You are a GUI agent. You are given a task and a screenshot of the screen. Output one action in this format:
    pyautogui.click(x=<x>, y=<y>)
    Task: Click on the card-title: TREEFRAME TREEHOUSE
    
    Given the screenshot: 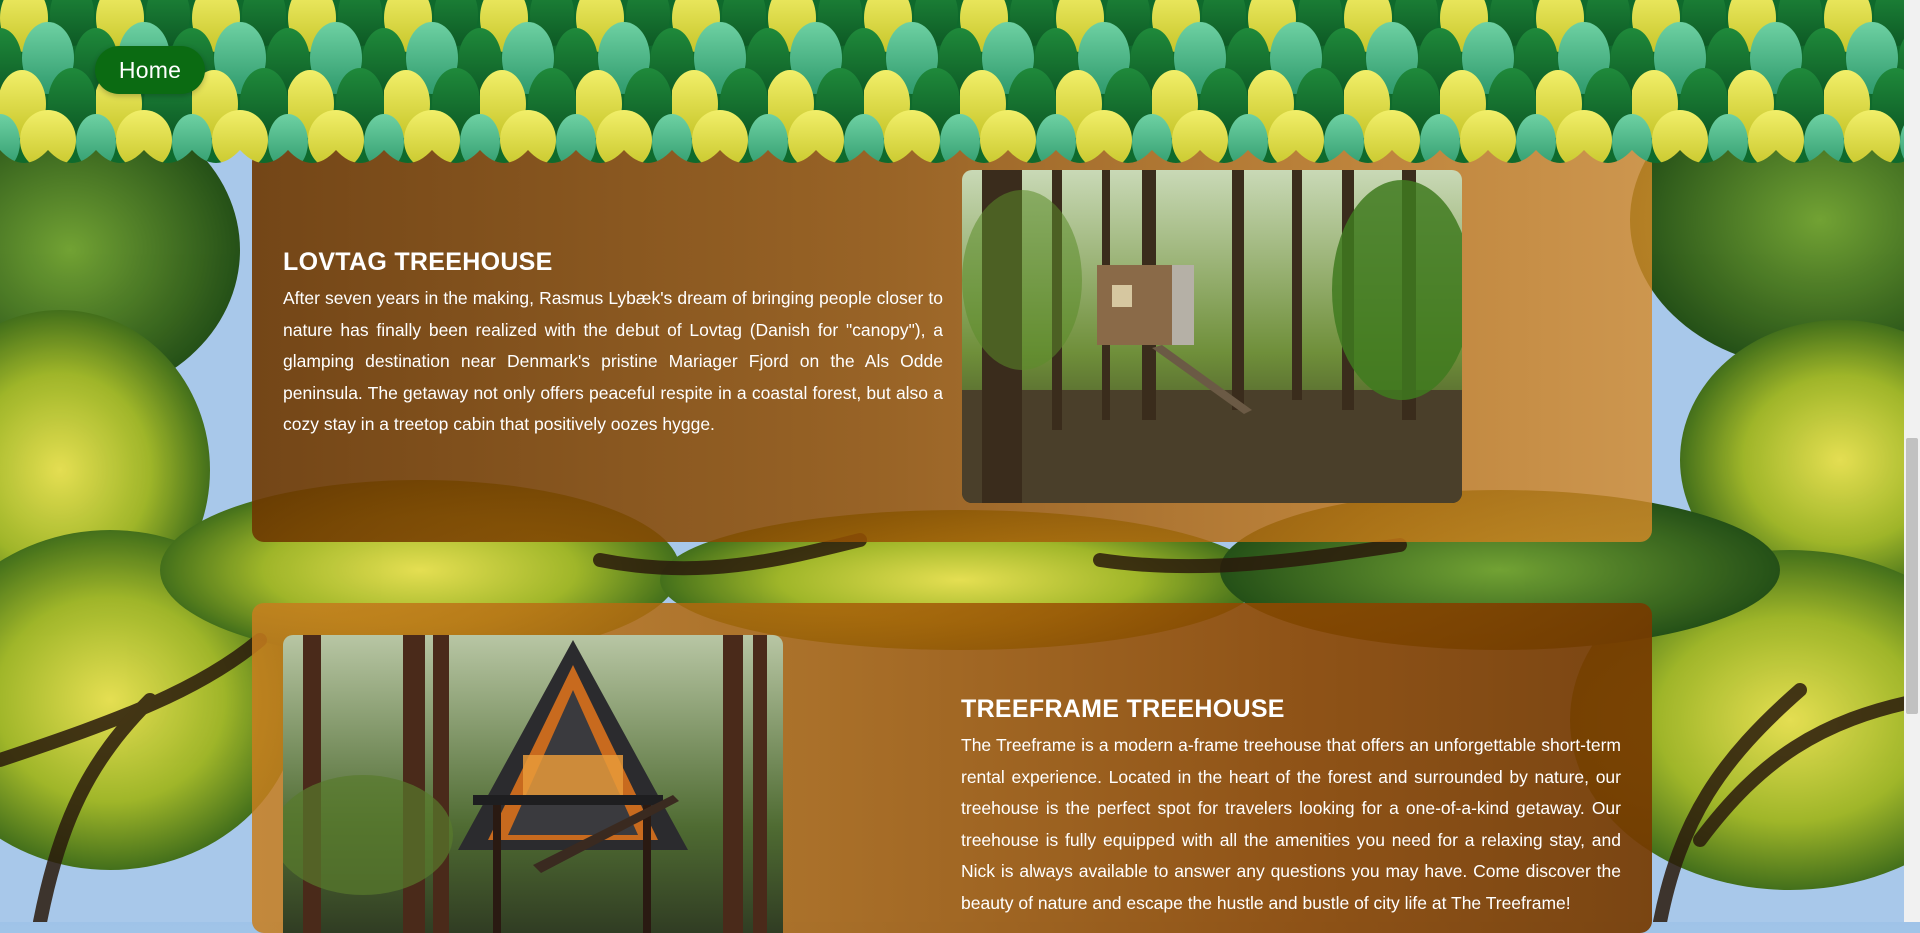 What is the action you would take?
    pyautogui.click(x=1123, y=709)
    